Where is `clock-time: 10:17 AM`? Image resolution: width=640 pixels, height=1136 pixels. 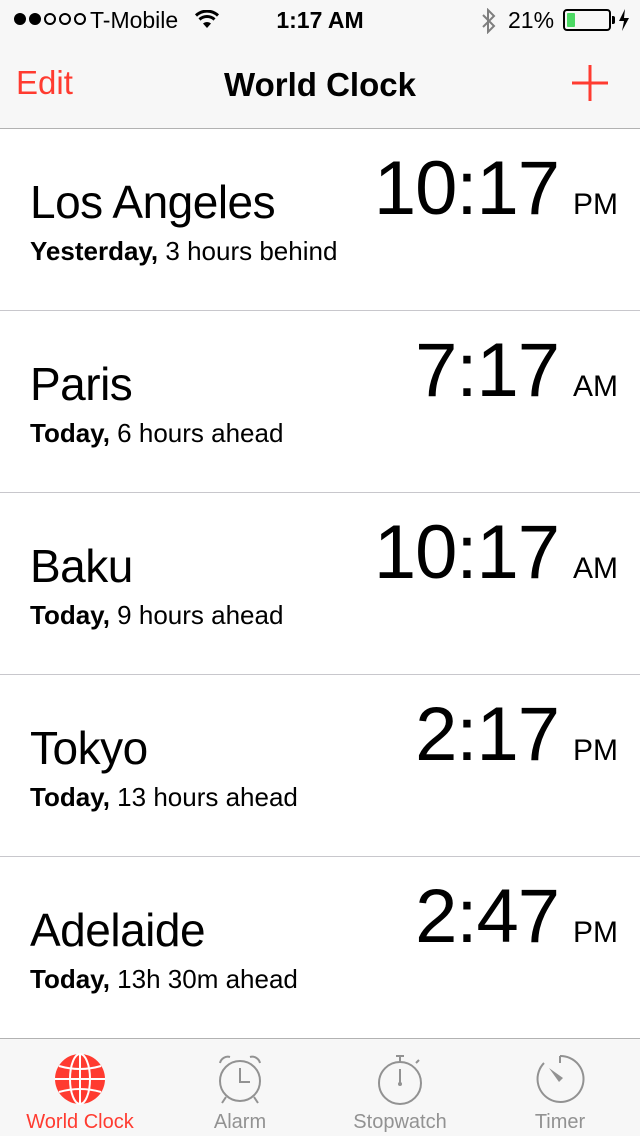 clock-time: 10:17 AM is located at coordinates (496, 553).